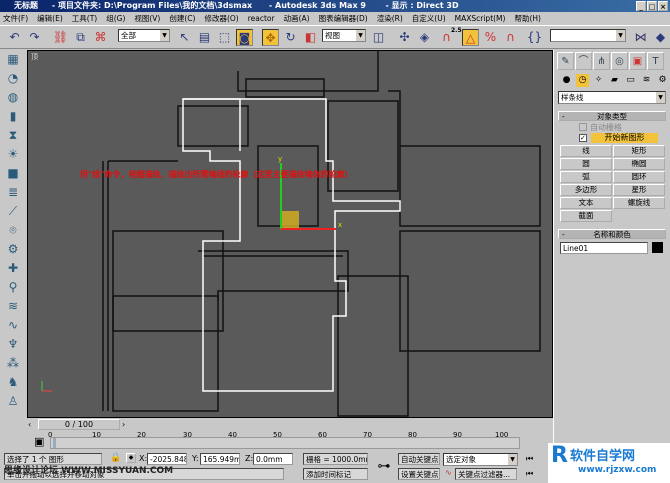 The image size is (670, 483). Describe the element at coordinates (565, 61) in the screenshot. I see `create-tab-icon: ✎` at that location.